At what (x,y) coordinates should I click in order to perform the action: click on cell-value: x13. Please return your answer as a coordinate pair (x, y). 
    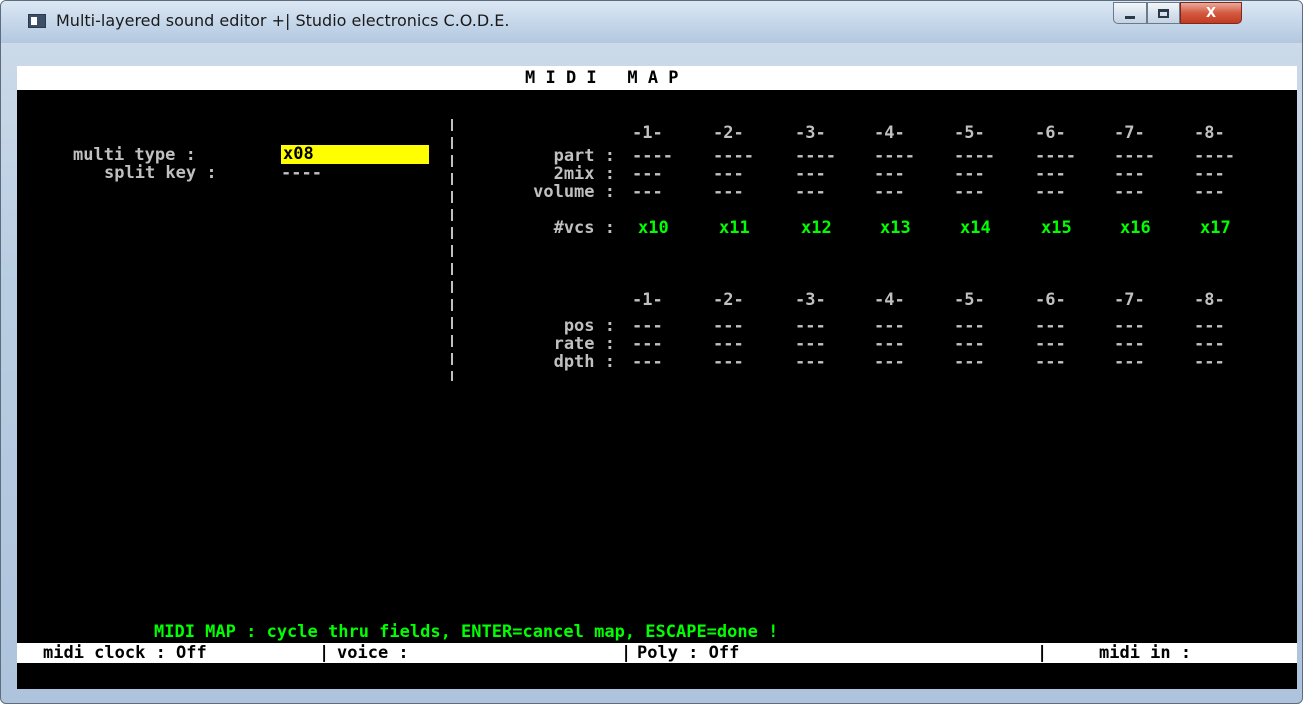
    Looking at the image, I should click on (895, 228).